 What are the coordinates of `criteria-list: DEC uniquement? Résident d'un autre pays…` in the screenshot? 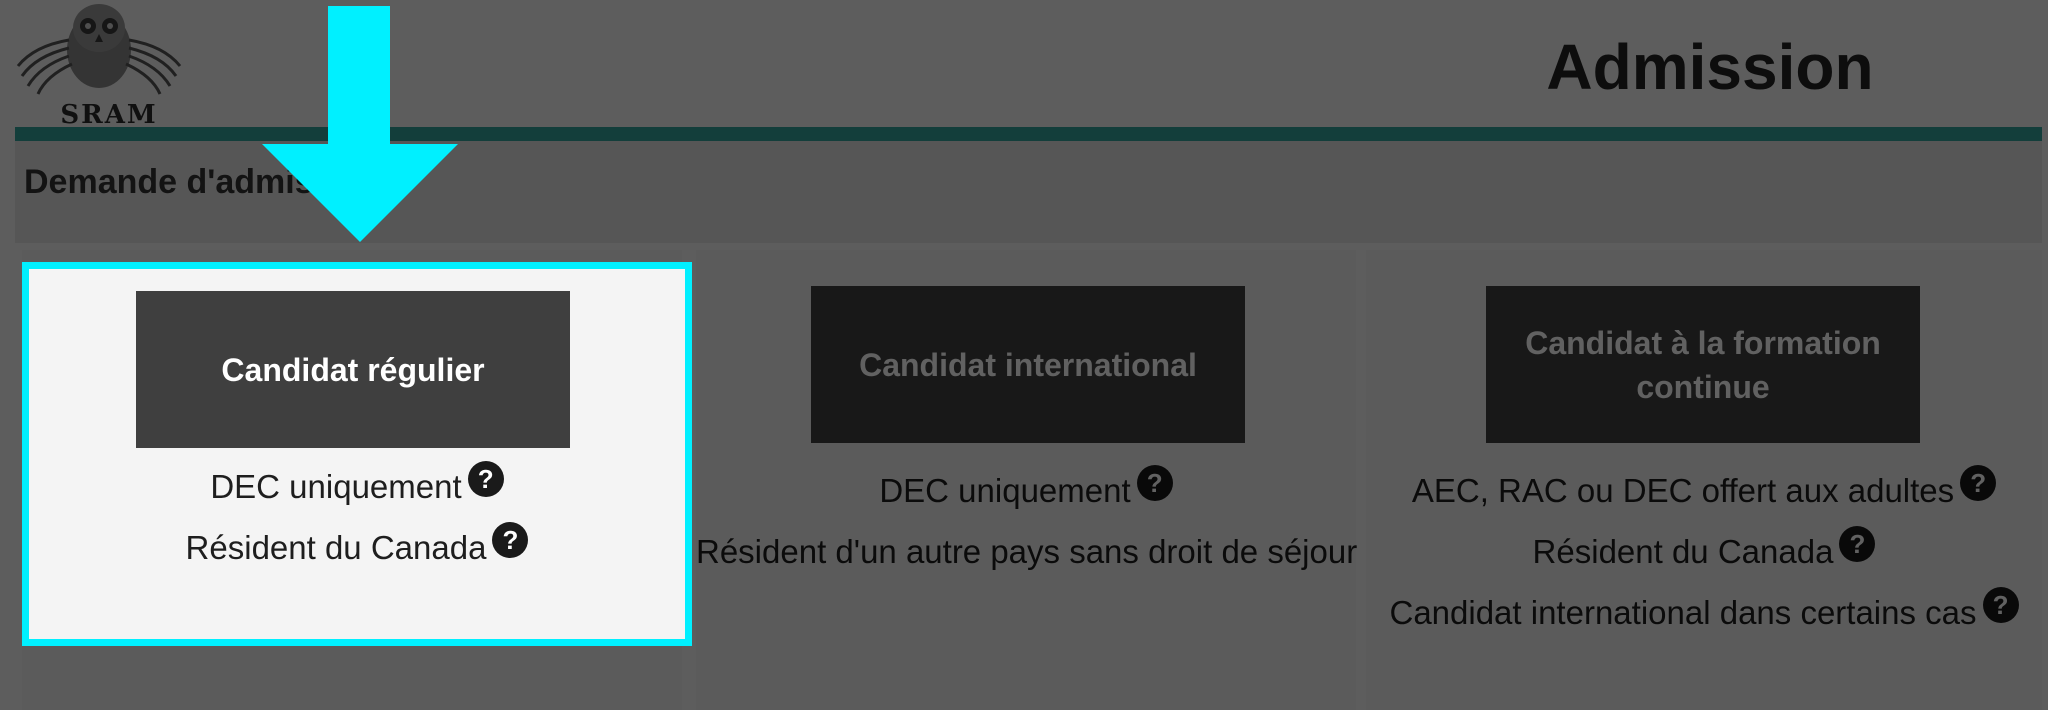 It's located at (1027, 521).